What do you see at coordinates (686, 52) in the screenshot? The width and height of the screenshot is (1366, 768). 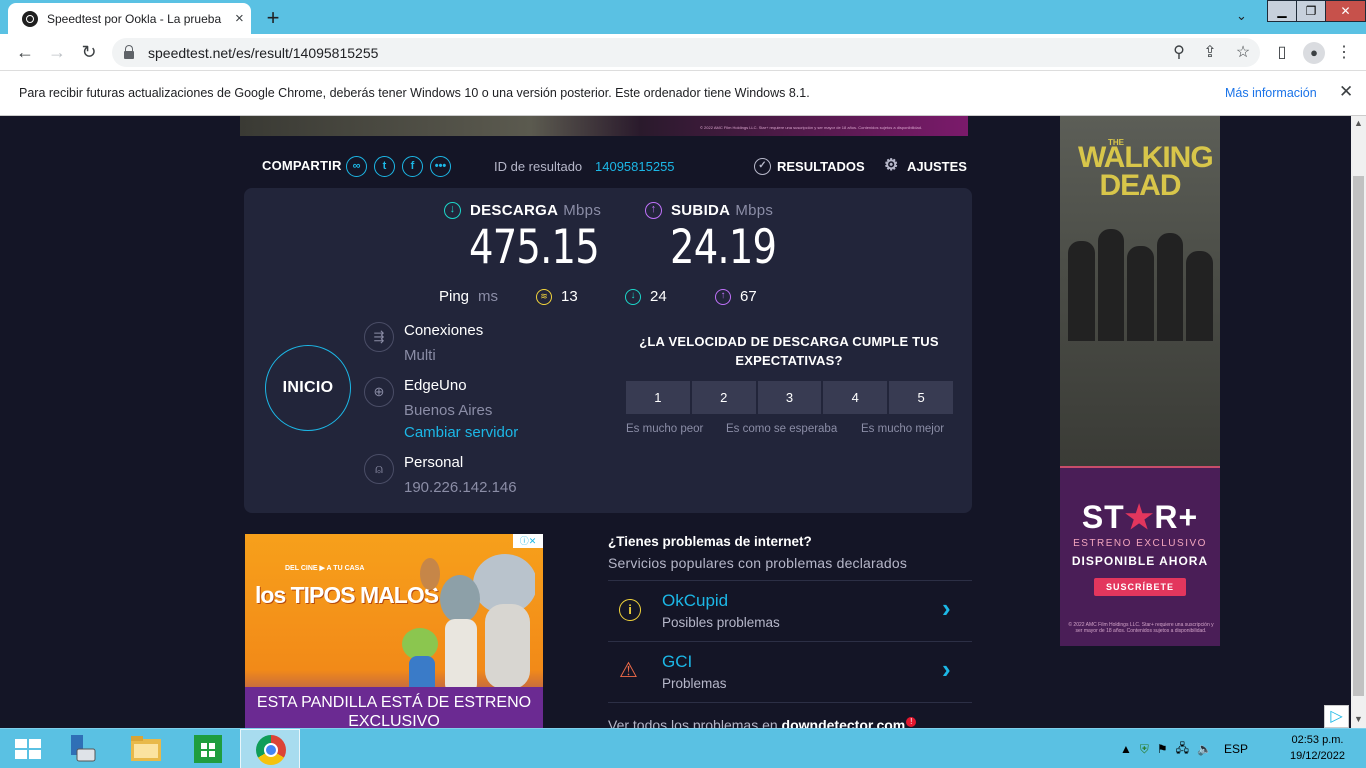 I see `address-bar: speedtest.net/es/result/14095815255` at bounding box center [686, 52].